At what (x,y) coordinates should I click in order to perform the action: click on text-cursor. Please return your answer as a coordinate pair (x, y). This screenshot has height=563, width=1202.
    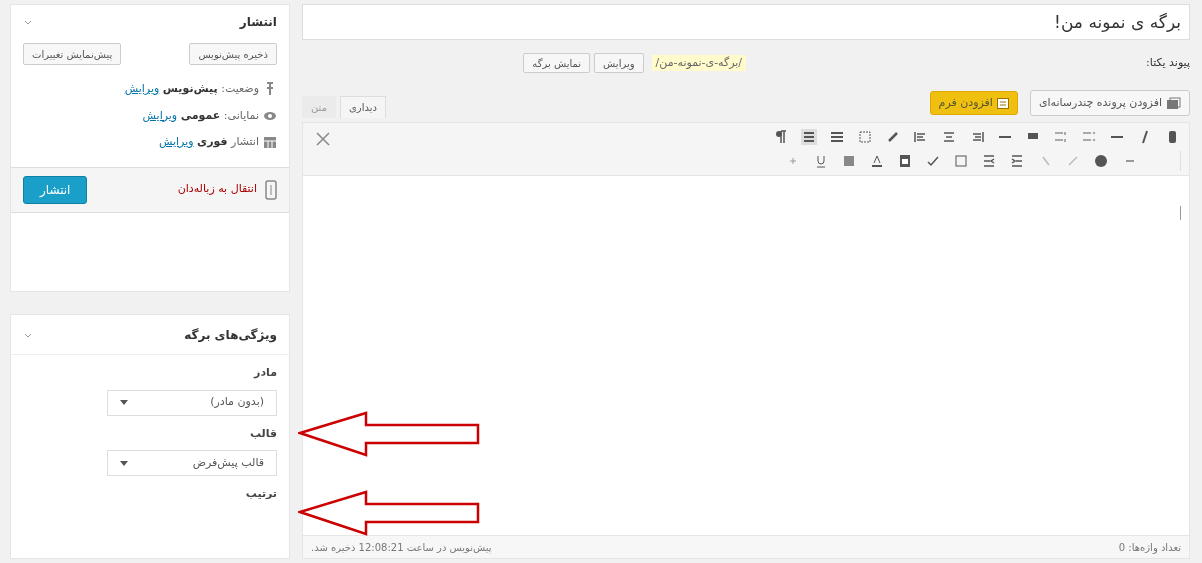
    Looking at the image, I should click on (1180, 213).